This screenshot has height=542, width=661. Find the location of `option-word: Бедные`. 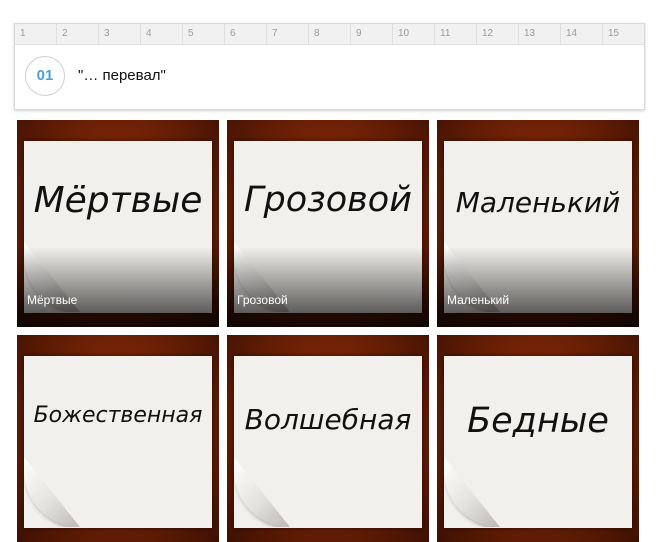

option-word: Бедные is located at coordinates (538, 421).